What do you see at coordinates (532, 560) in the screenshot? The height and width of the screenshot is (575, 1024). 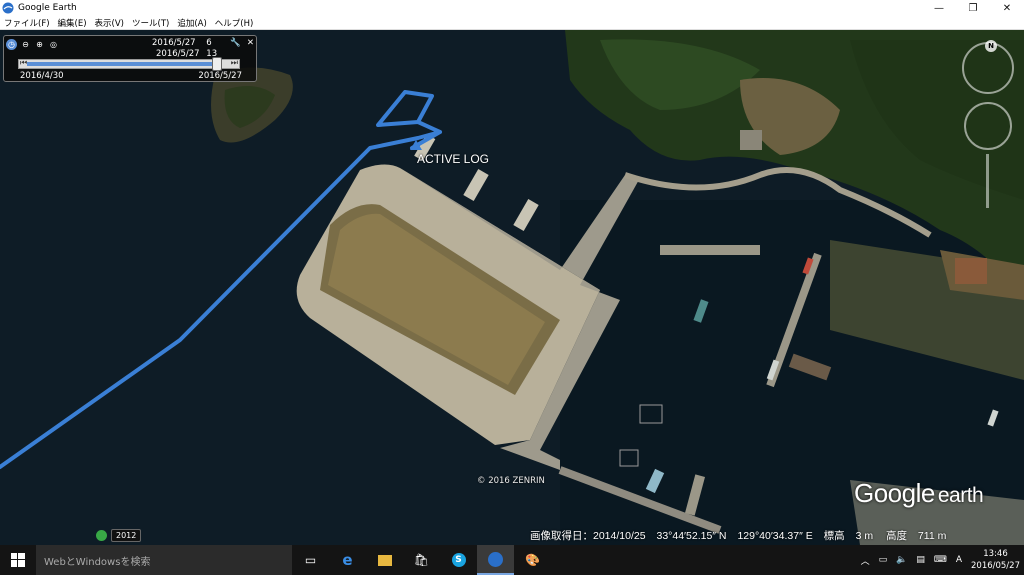 I see `paint-icon: 🎨` at bounding box center [532, 560].